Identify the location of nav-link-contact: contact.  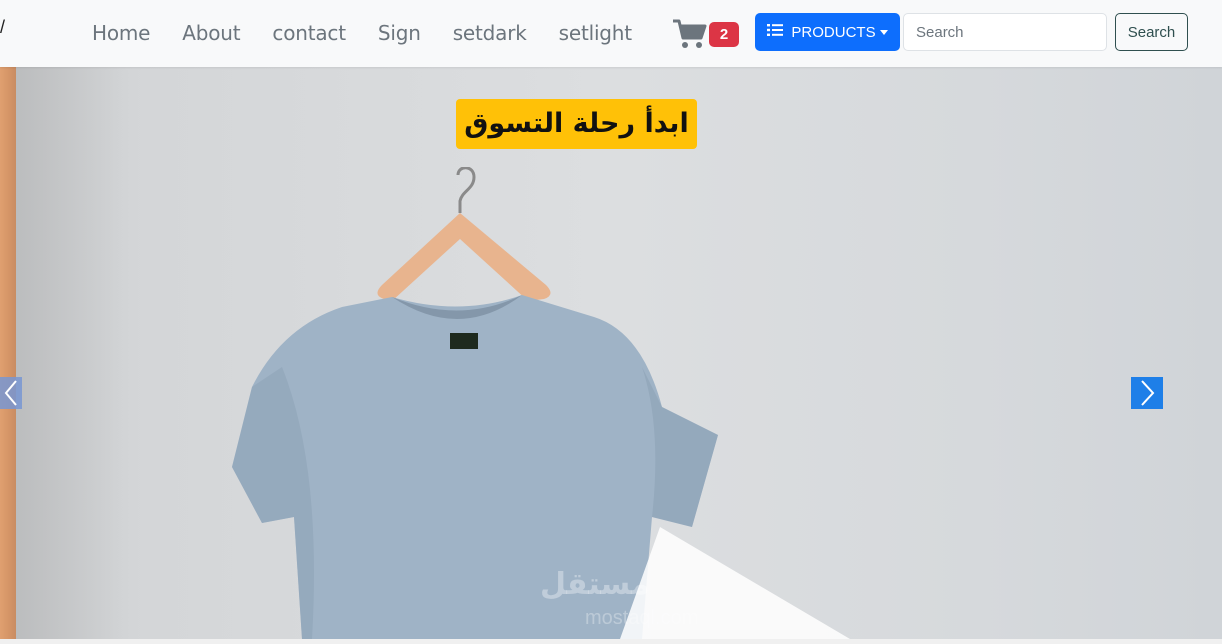
(308, 33).